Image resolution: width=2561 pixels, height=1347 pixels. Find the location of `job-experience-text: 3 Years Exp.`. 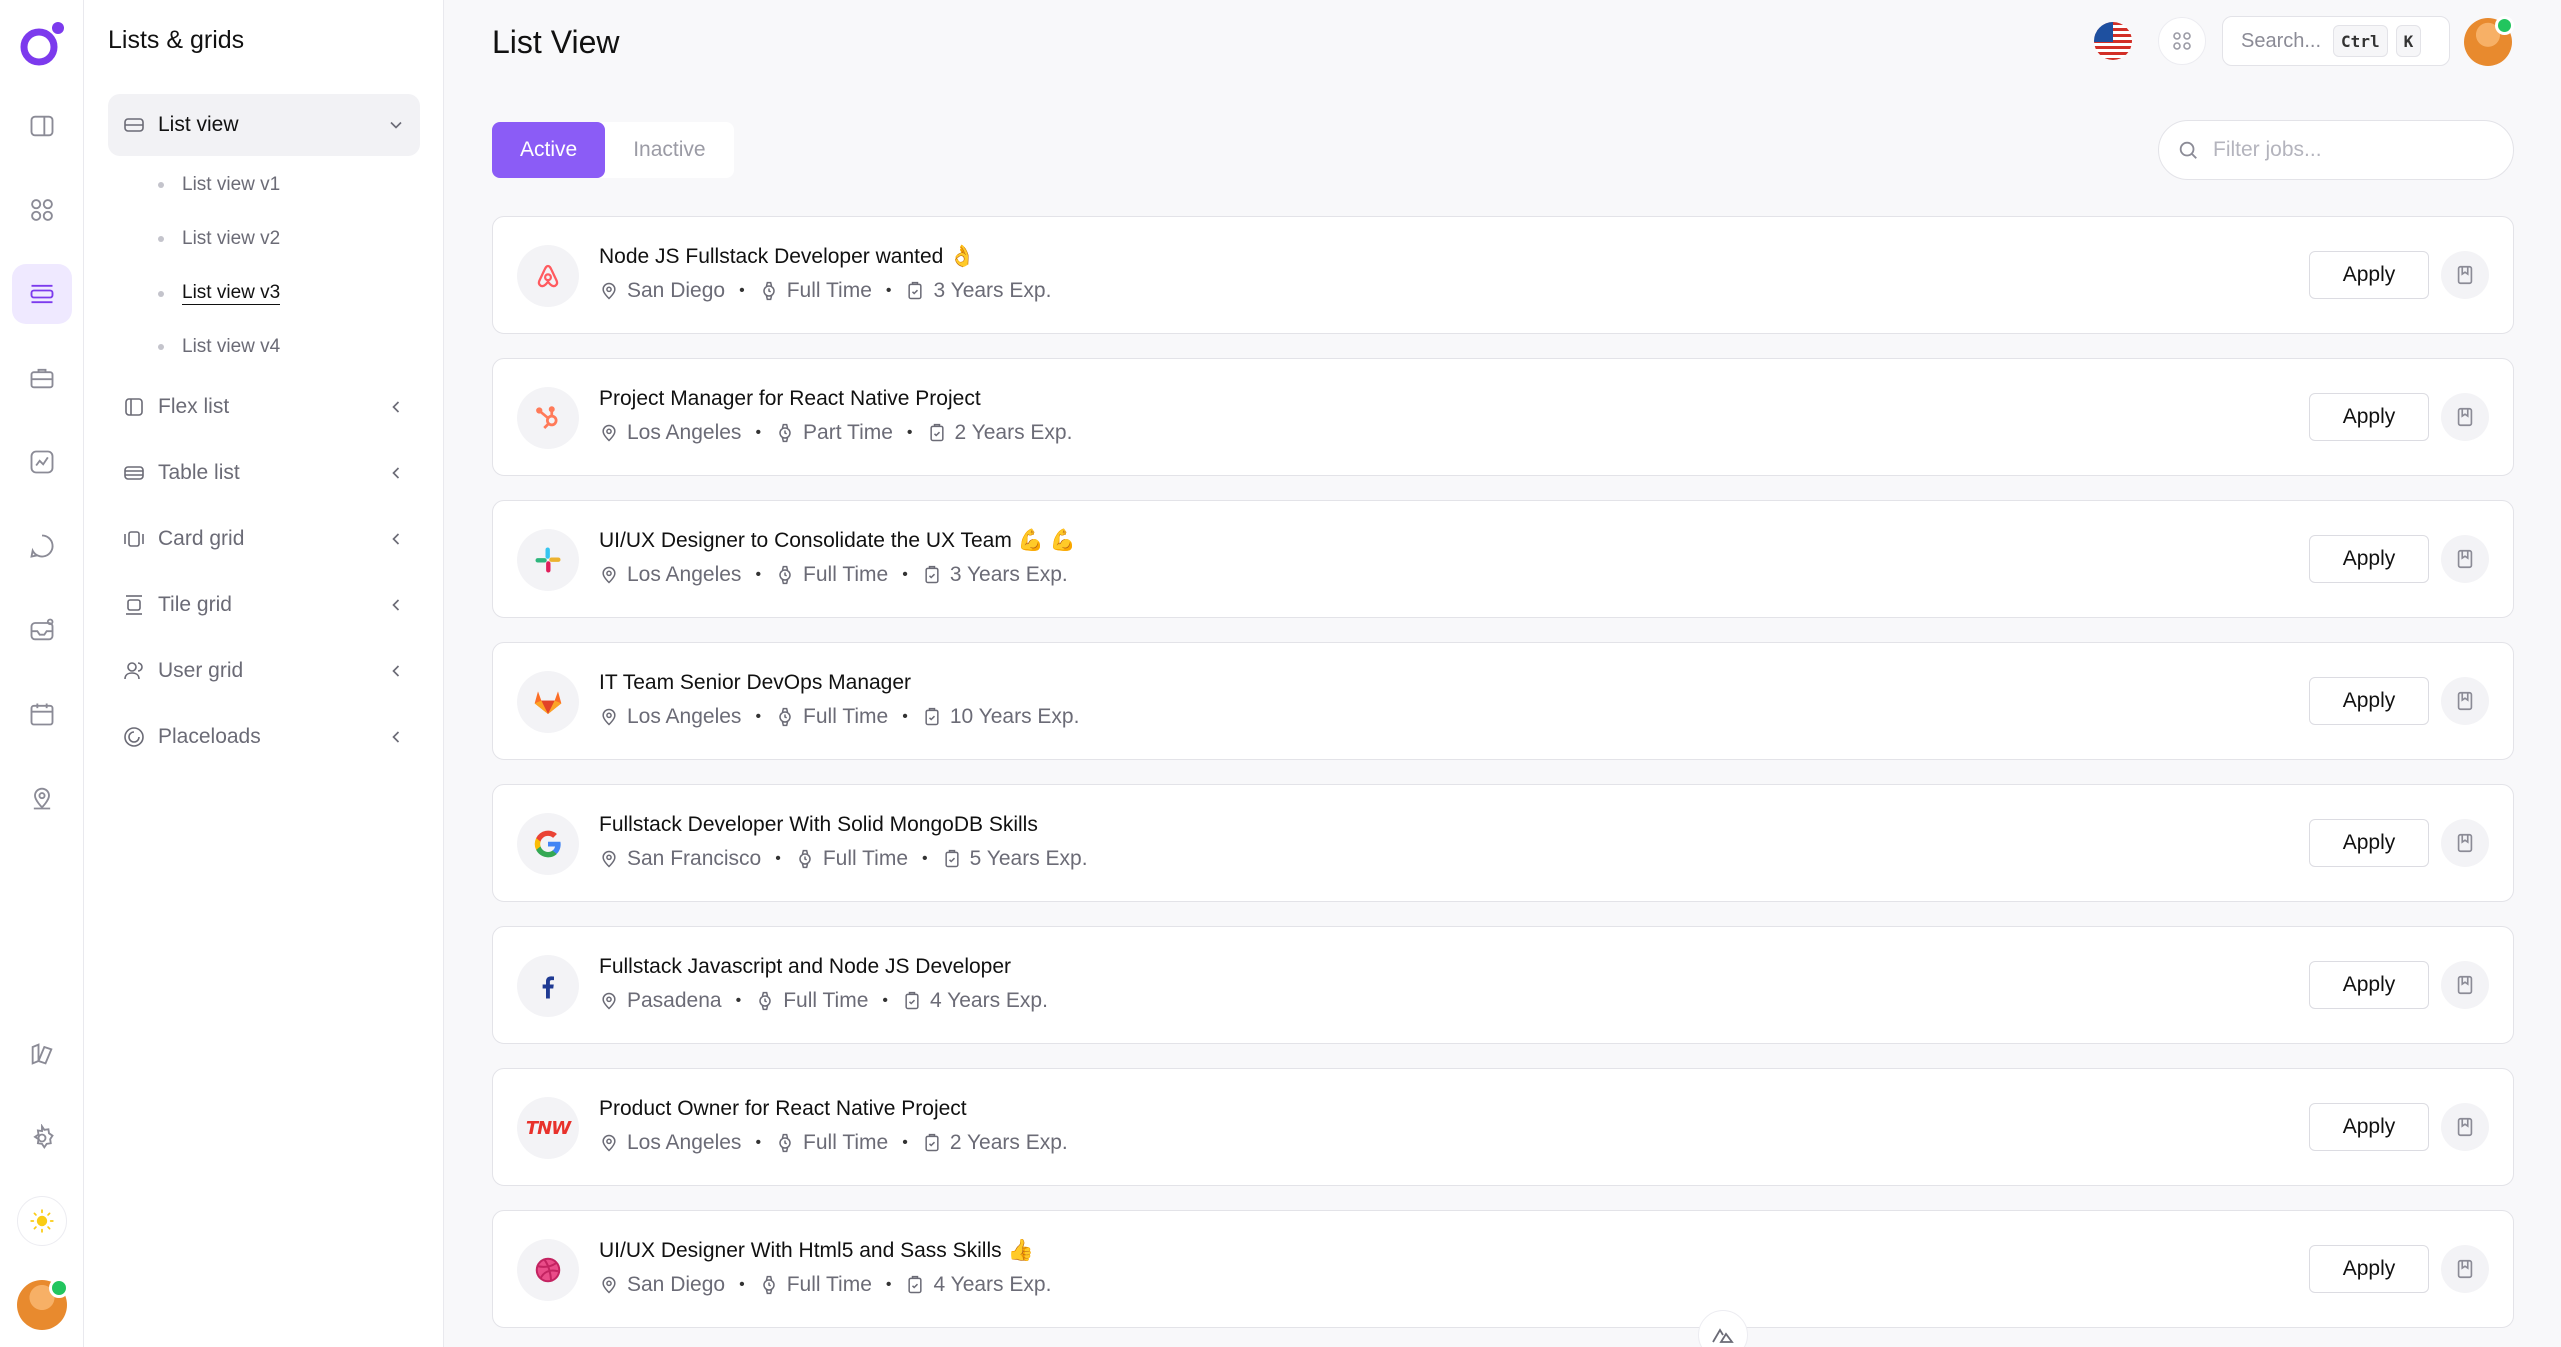

job-experience-text: 3 Years Exp. is located at coordinates (992, 290).